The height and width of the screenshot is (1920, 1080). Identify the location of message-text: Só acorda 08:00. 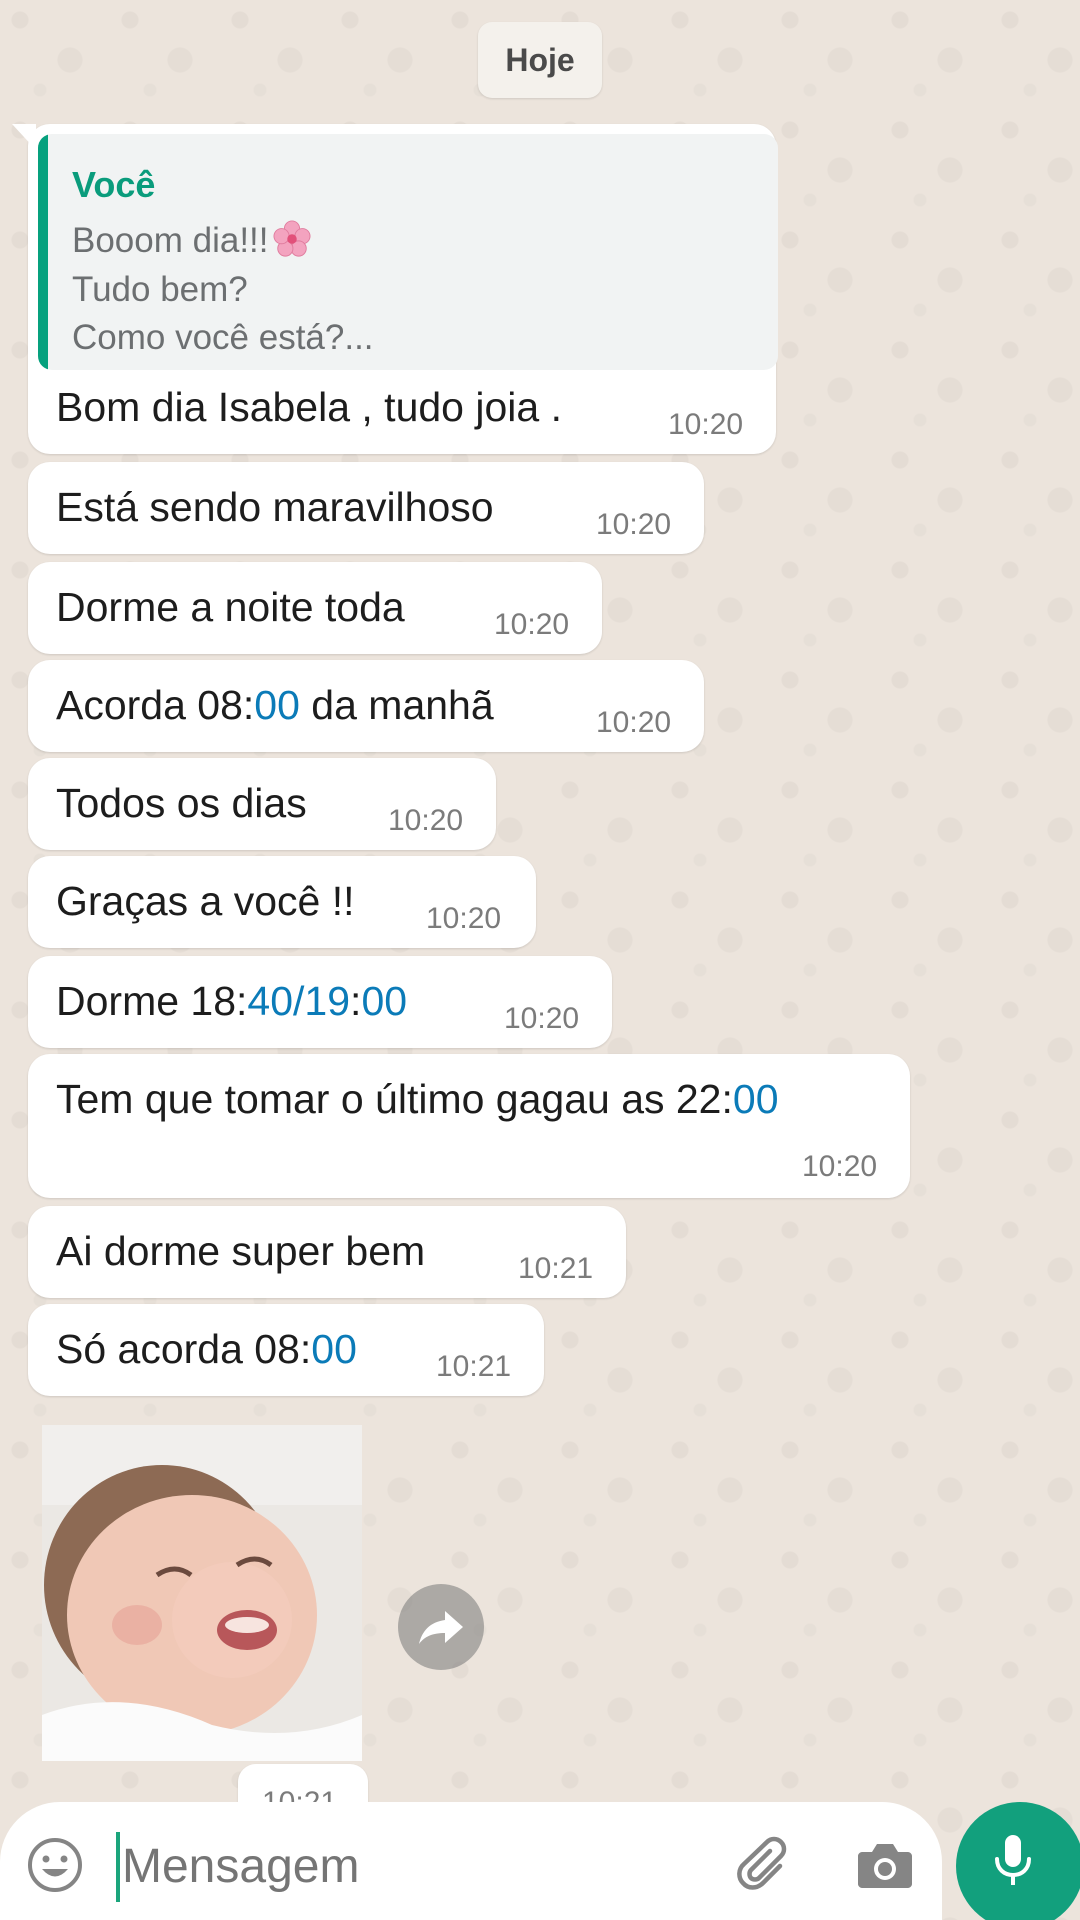
(206, 1349).